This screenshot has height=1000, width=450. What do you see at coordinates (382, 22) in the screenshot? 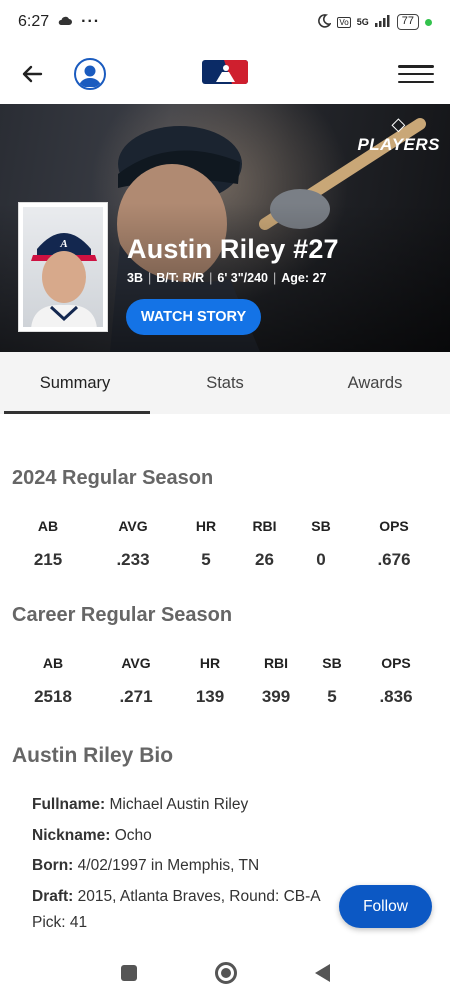
I see `signal-icon` at bounding box center [382, 22].